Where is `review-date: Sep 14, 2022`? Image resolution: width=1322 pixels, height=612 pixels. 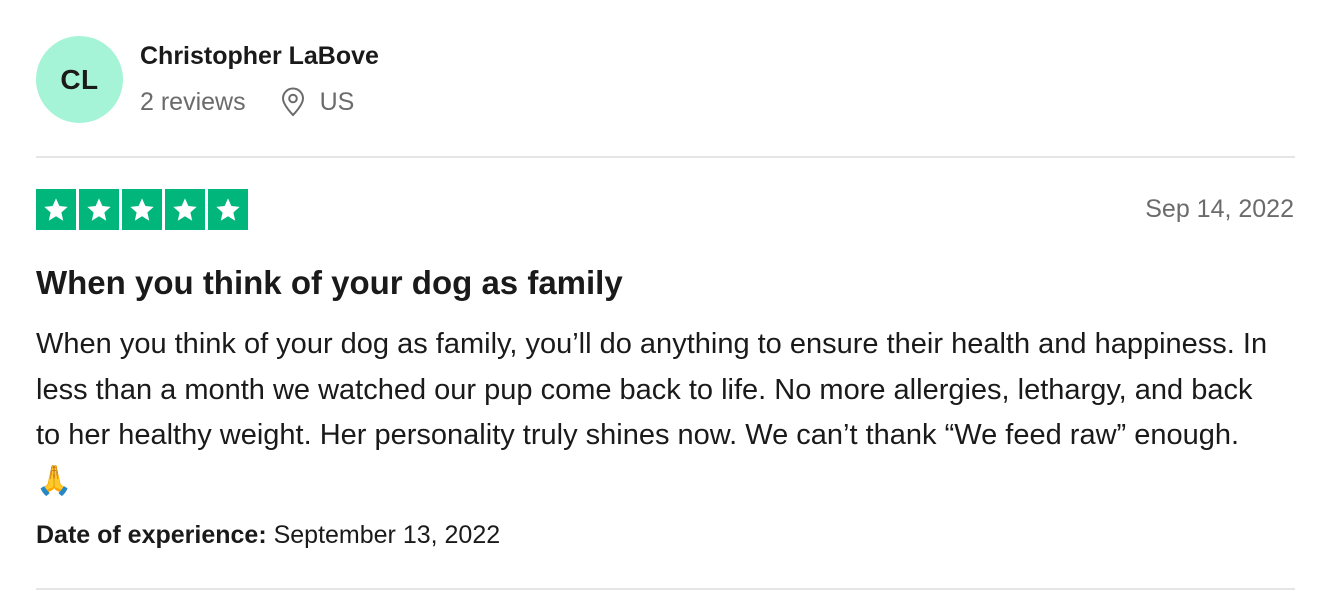
review-date: Sep 14, 2022 is located at coordinates (1219, 209).